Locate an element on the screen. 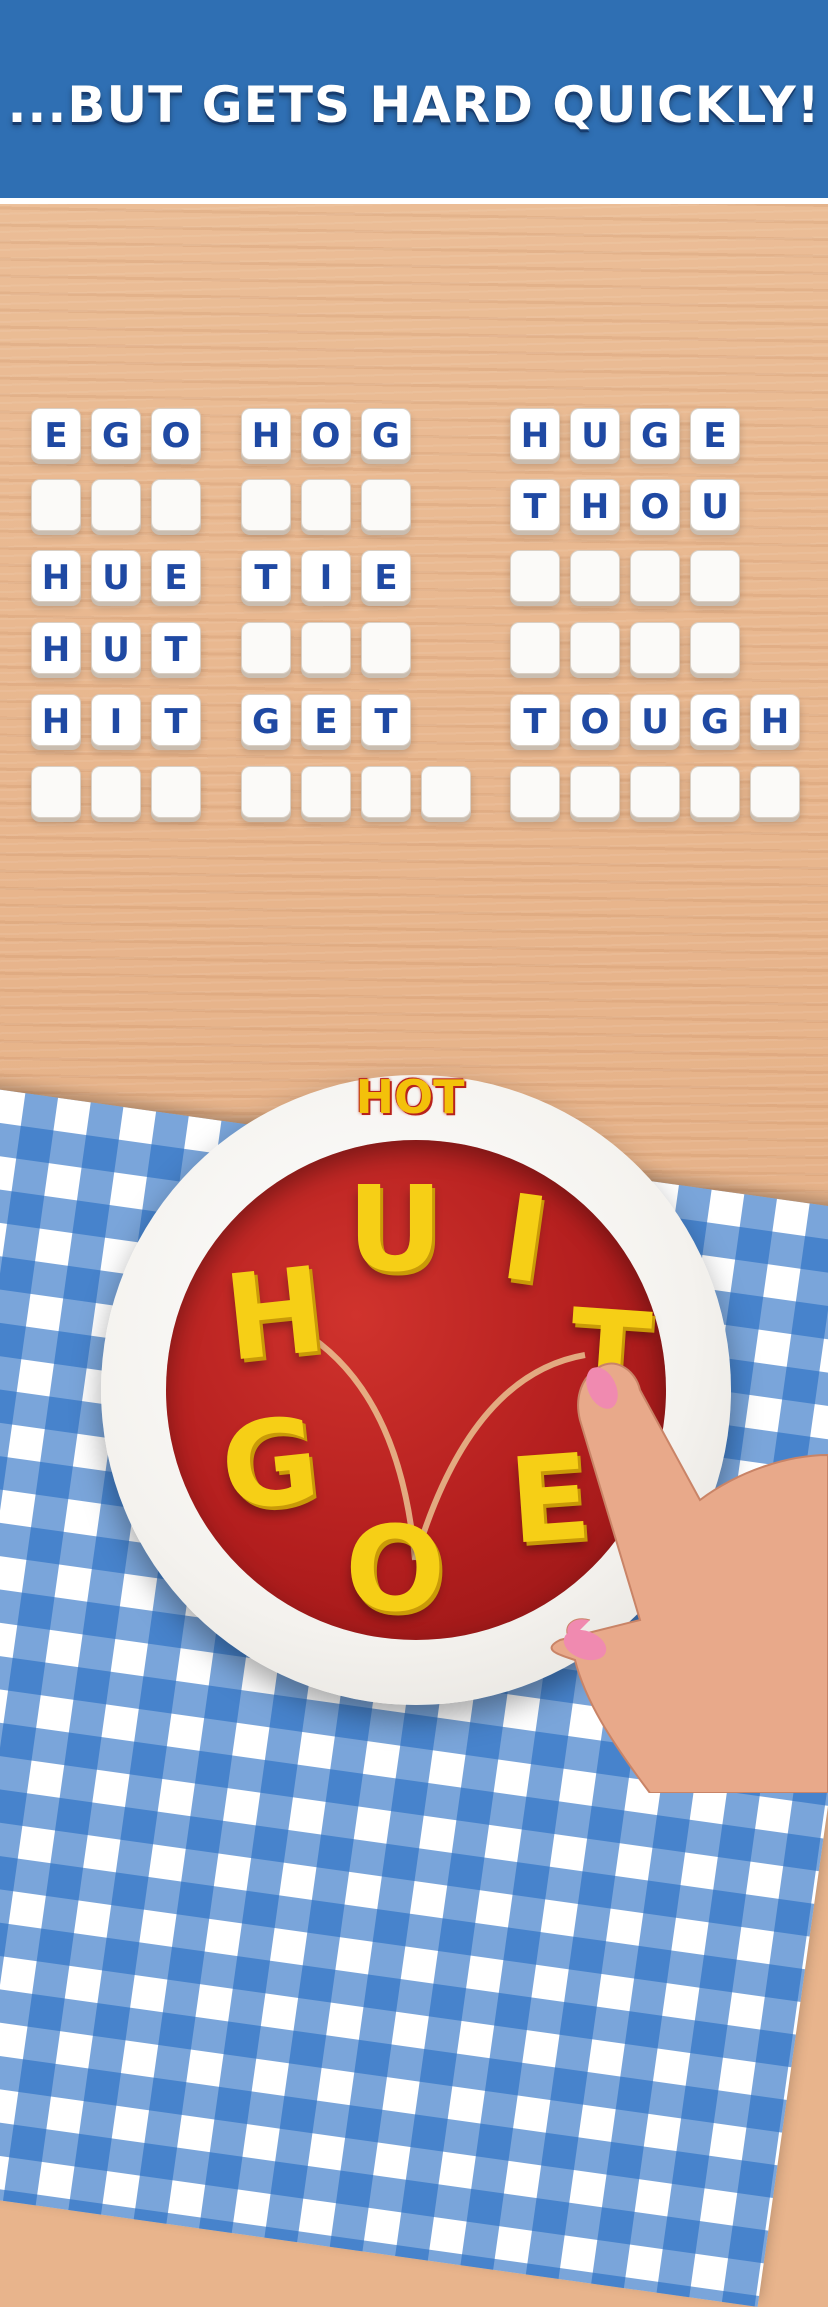 This screenshot has height=2307, width=828. pointing-hand-icon is located at coordinates (689, 1577).